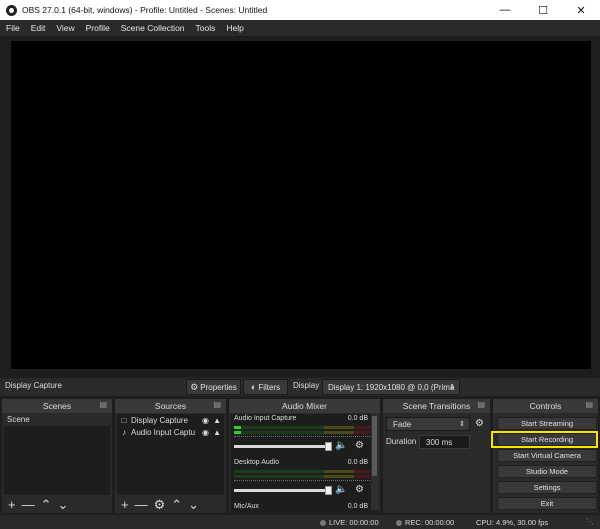 The width and height of the screenshot is (600, 529). I want to click on controls-title: Controls, so click(545, 406).